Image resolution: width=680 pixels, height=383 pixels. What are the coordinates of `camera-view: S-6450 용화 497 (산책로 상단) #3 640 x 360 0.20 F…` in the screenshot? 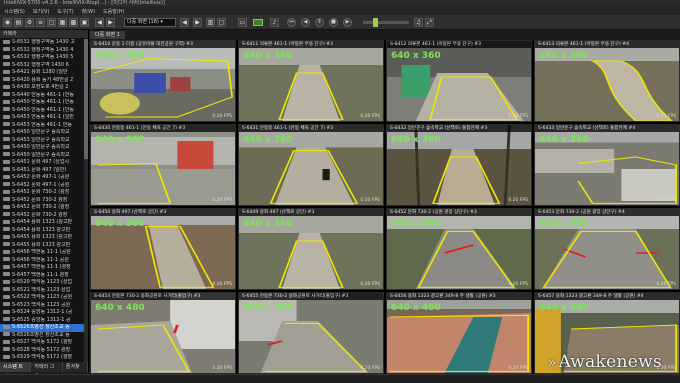 It's located at (163, 249).